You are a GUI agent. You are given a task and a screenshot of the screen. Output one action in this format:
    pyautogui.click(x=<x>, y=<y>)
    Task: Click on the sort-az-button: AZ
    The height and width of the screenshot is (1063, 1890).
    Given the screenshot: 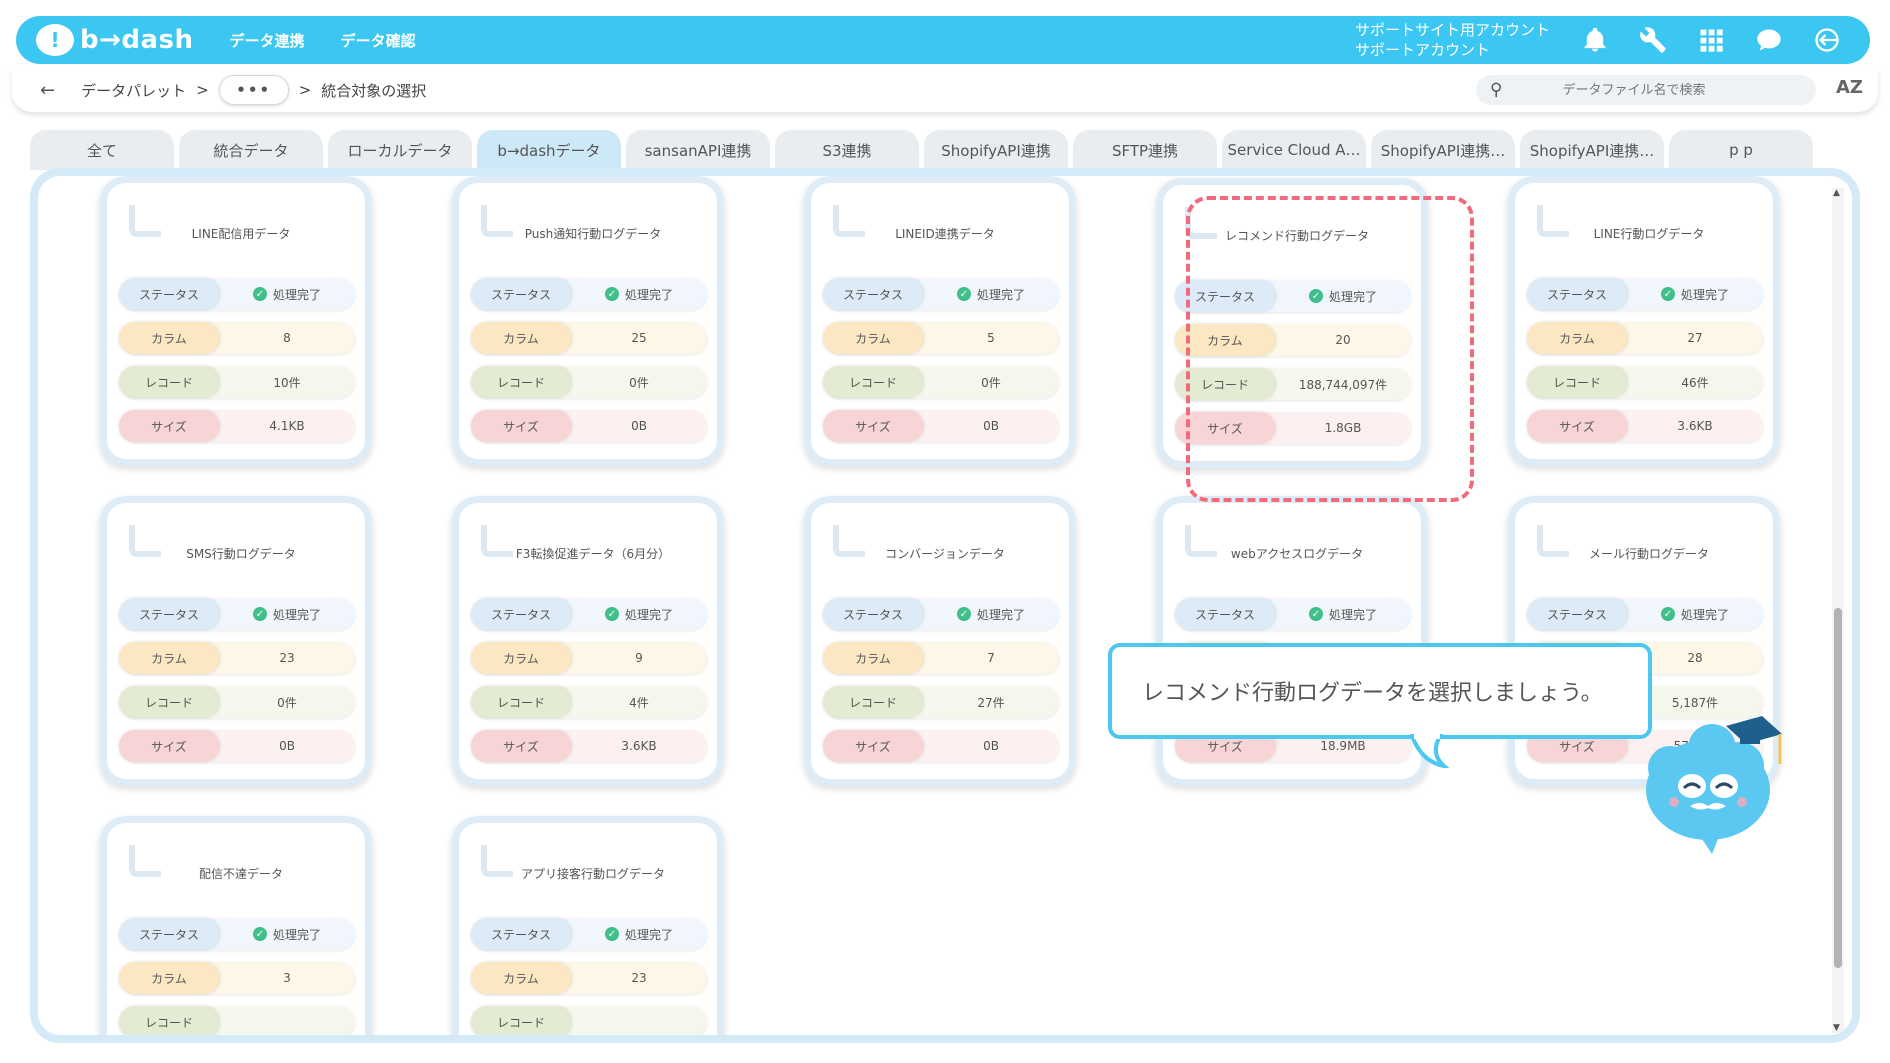 What is the action you would take?
    pyautogui.click(x=1849, y=87)
    